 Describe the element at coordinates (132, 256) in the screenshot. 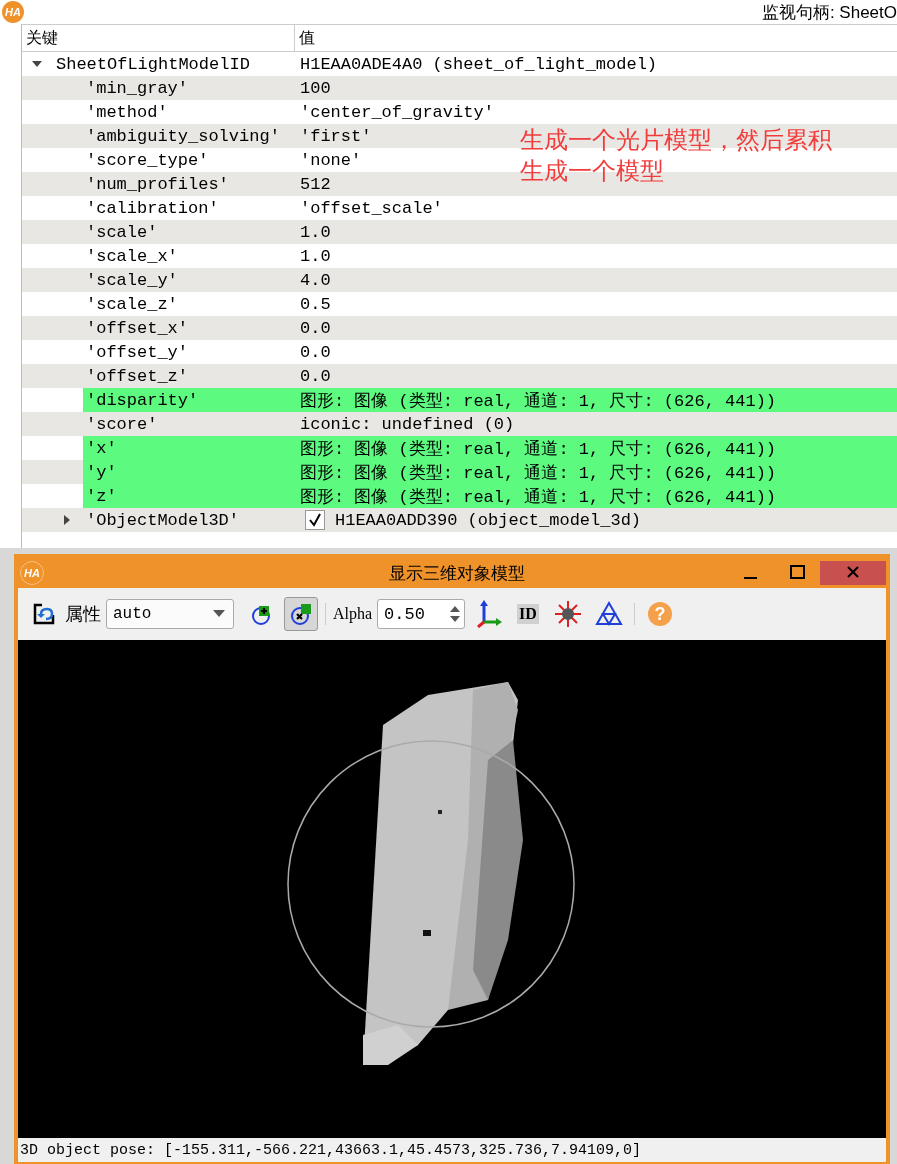

I see `key-text: 'scale_x'` at that location.